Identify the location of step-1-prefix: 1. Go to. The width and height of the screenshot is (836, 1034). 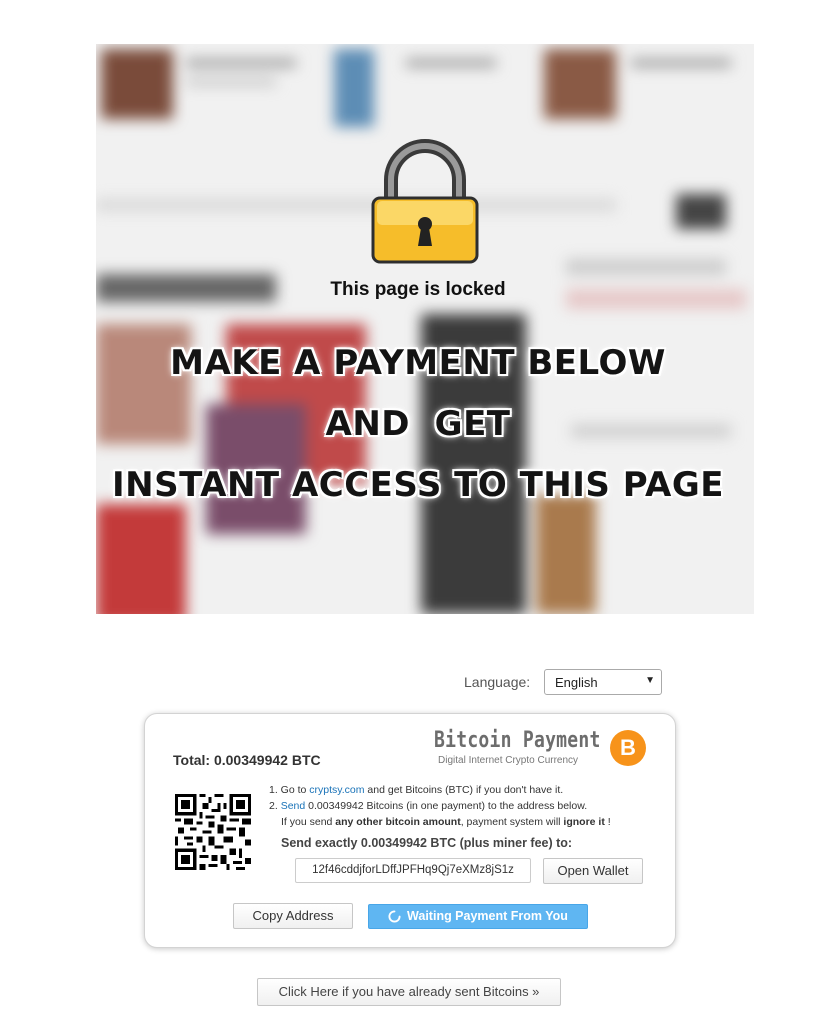
(289, 790).